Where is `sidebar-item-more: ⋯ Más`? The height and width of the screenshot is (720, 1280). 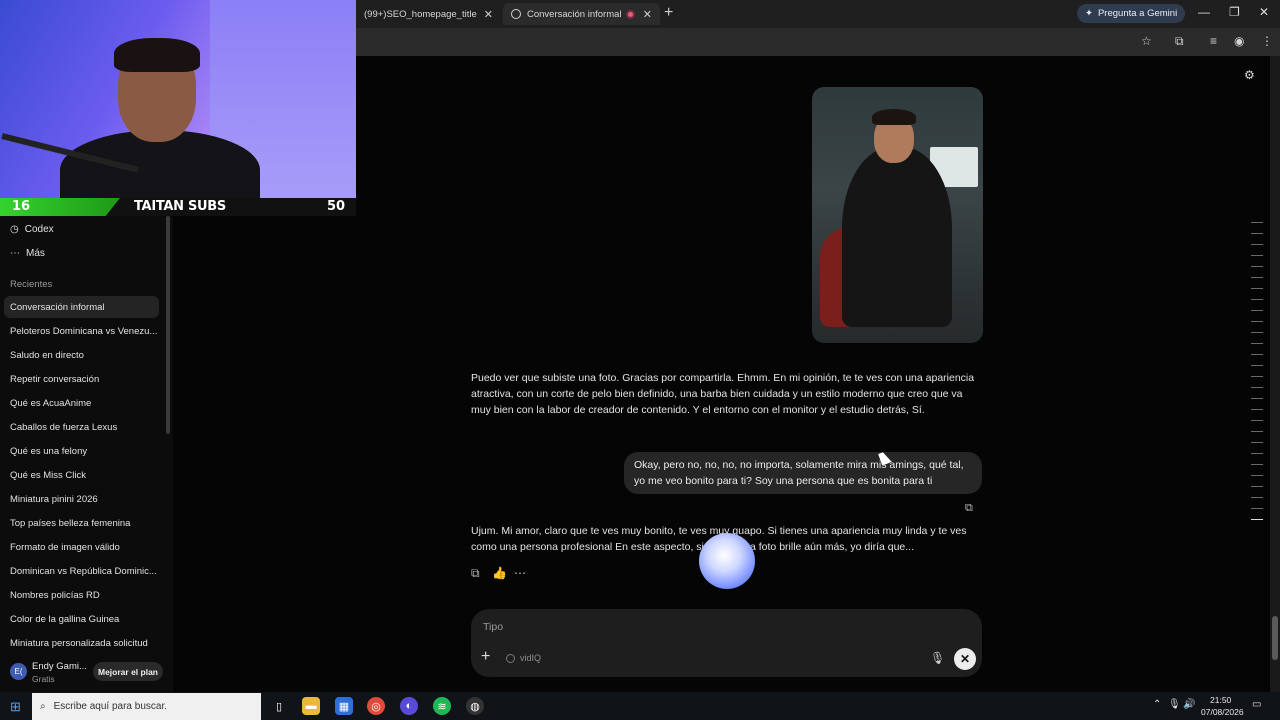 sidebar-item-more: ⋯ Más is located at coordinates (27, 253).